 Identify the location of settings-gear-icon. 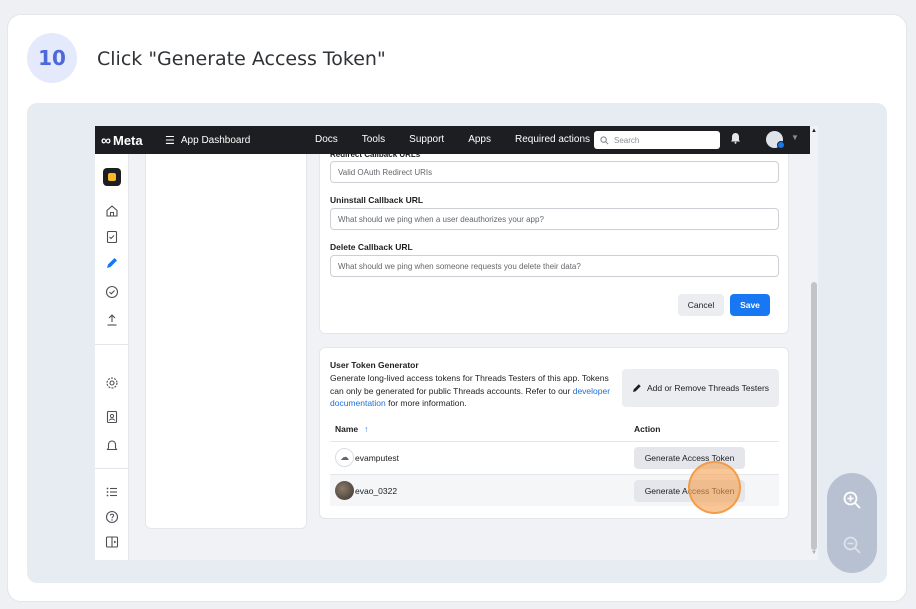
(112, 383).